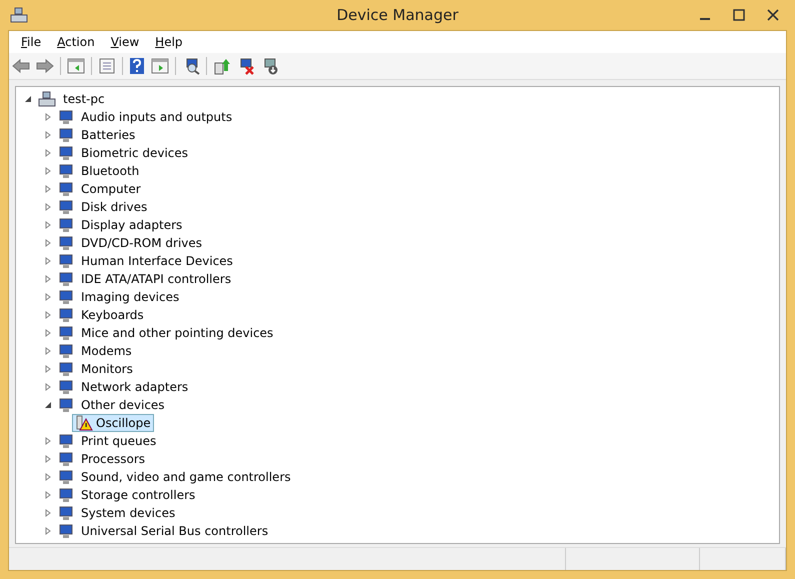 This screenshot has height=579, width=795. I want to click on tree-item: DVD/CD-ROM drives, so click(142, 243).